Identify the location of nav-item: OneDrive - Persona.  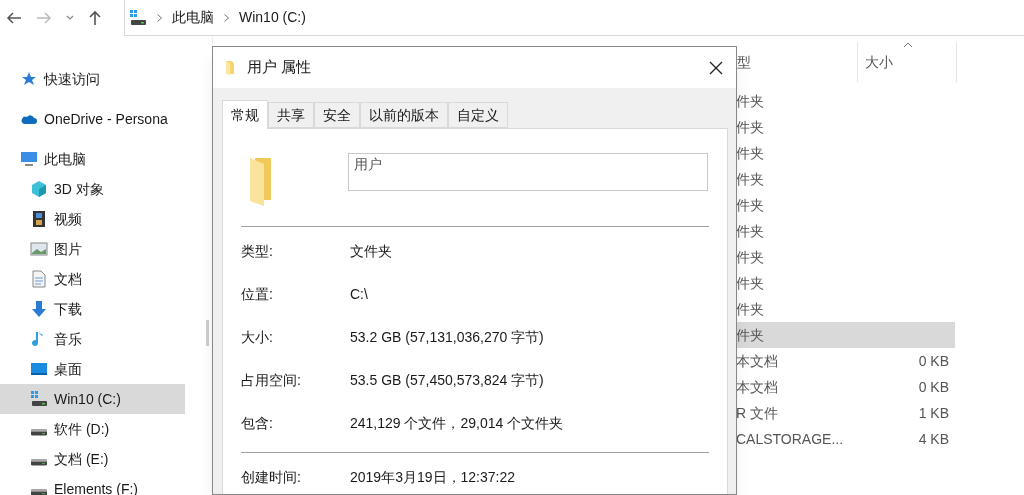
(92, 119).